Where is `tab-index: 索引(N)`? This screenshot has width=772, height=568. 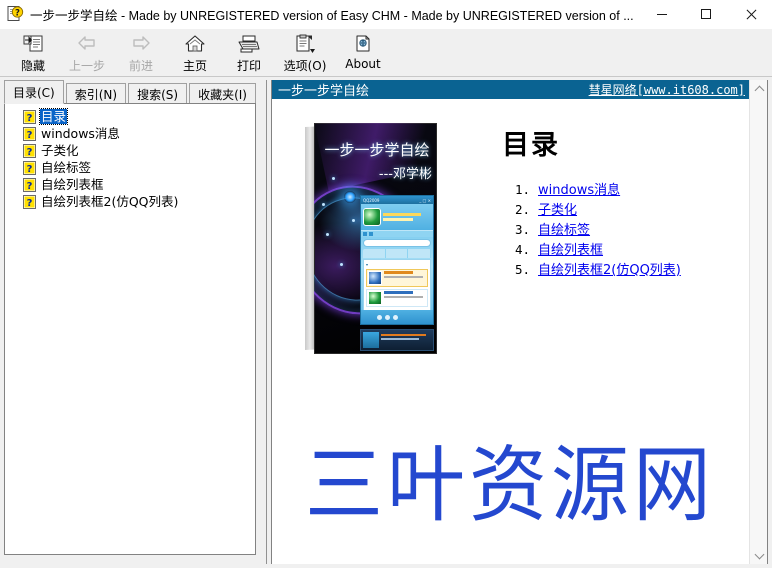
tab-index: 索引(N) is located at coordinates (96, 93).